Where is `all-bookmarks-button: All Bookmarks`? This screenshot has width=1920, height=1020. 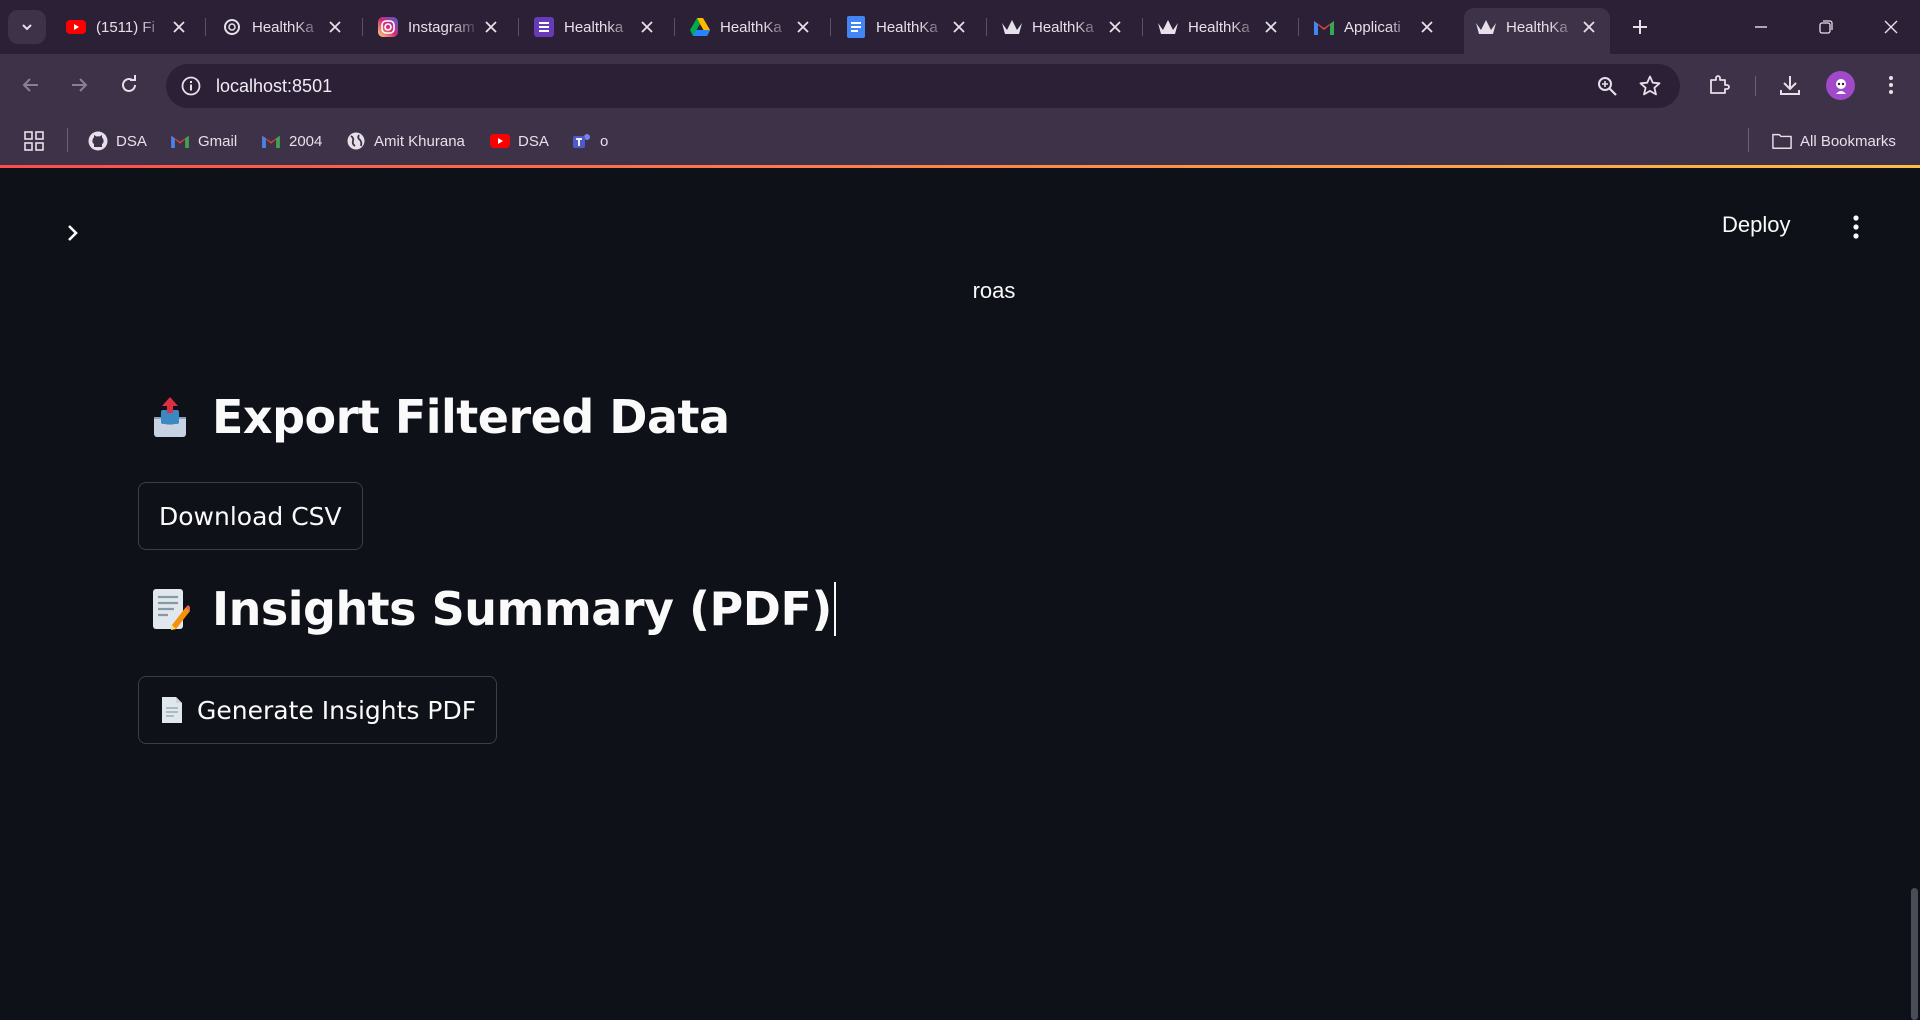 all-bookmarks-button: All Bookmarks is located at coordinates (1834, 141).